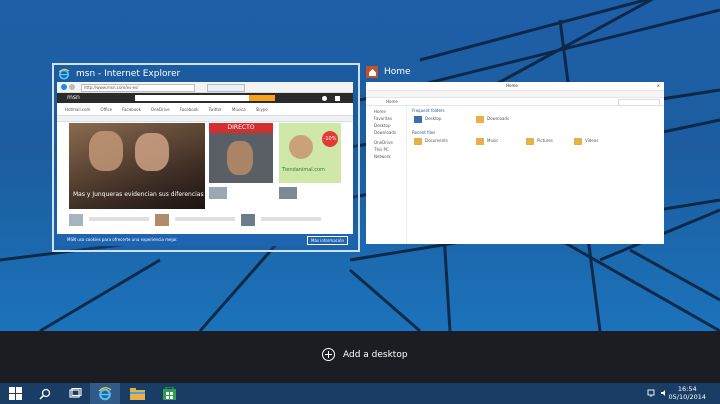  I want to click on system-tray, so click(657, 393).